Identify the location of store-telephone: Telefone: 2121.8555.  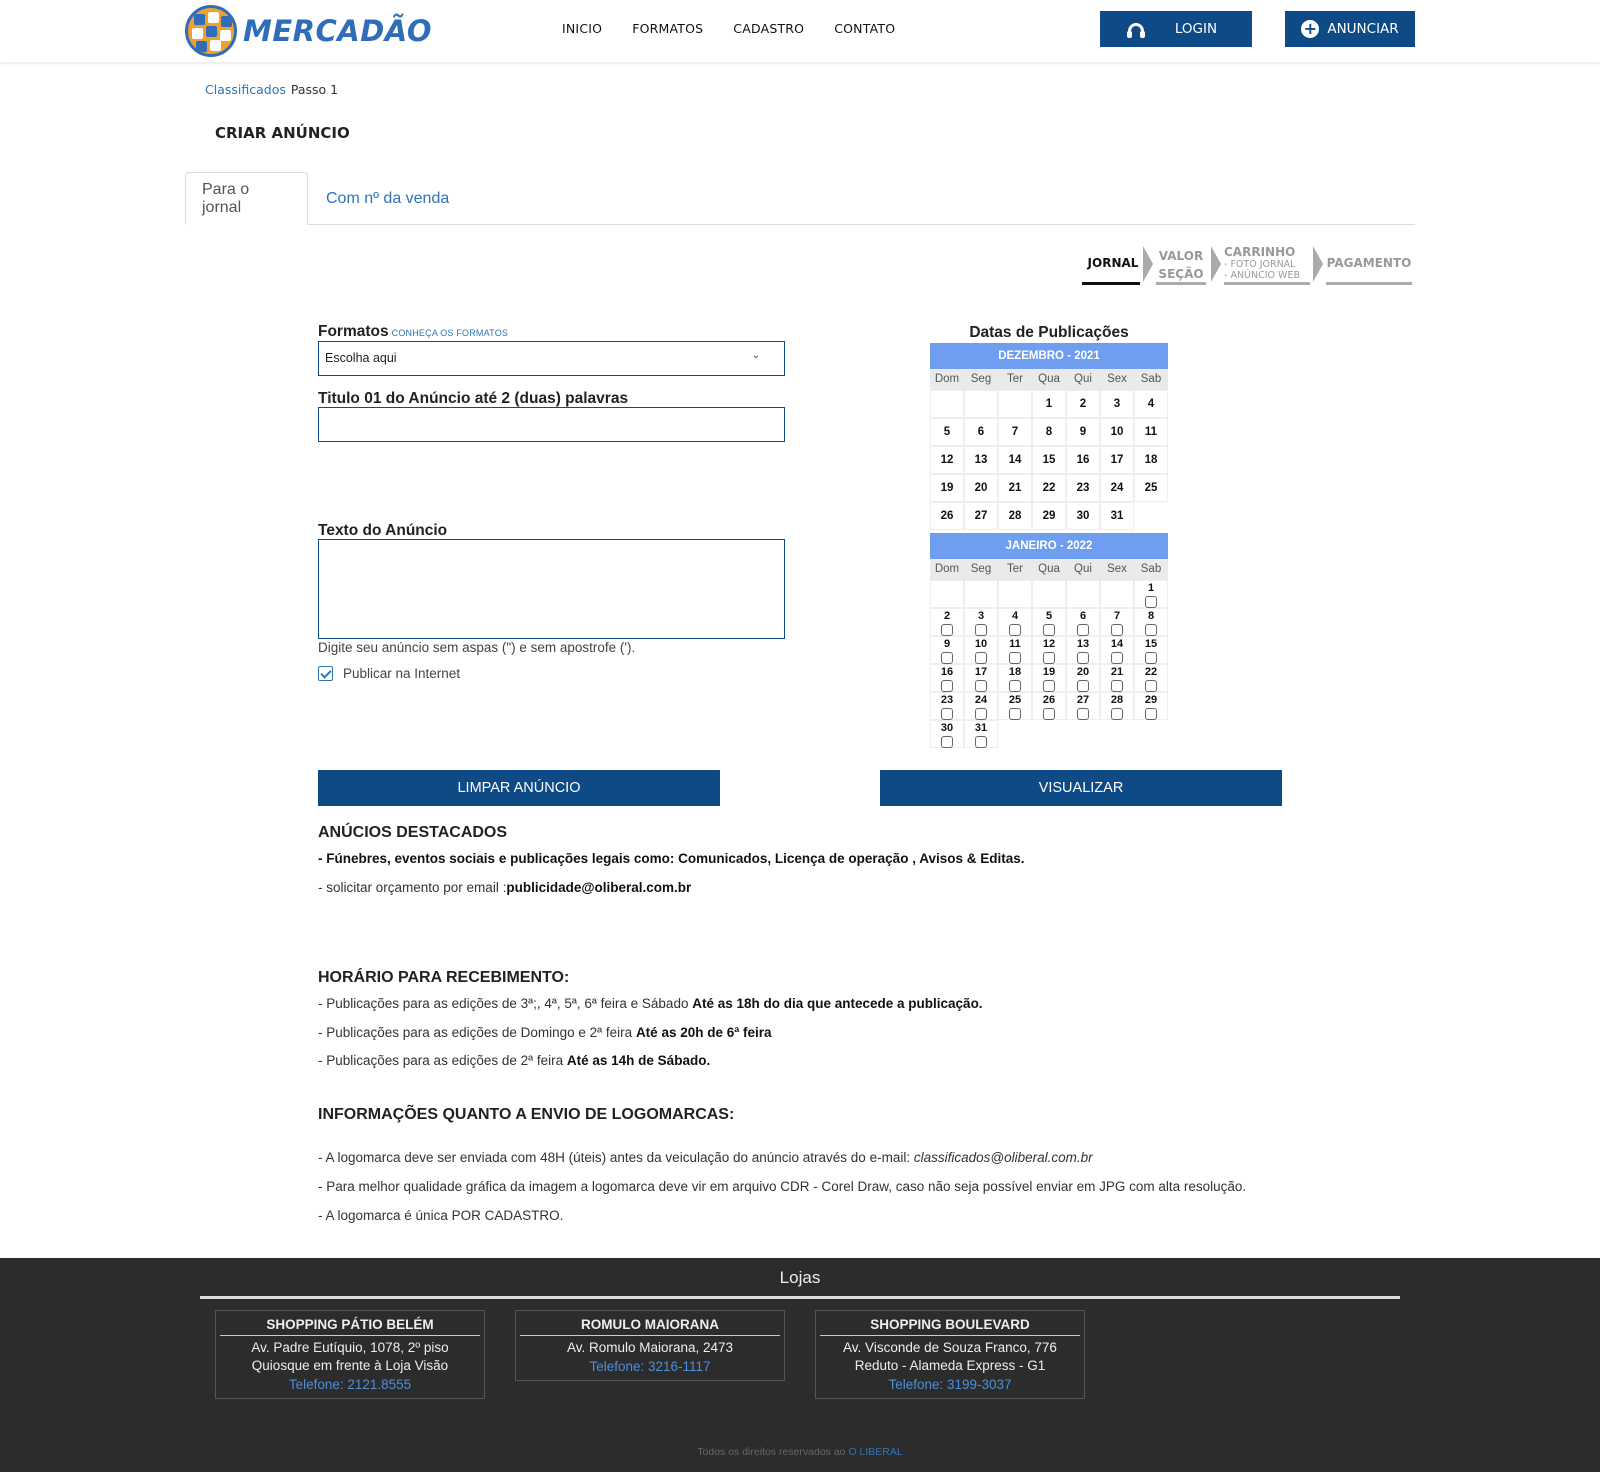
(350, 1384).